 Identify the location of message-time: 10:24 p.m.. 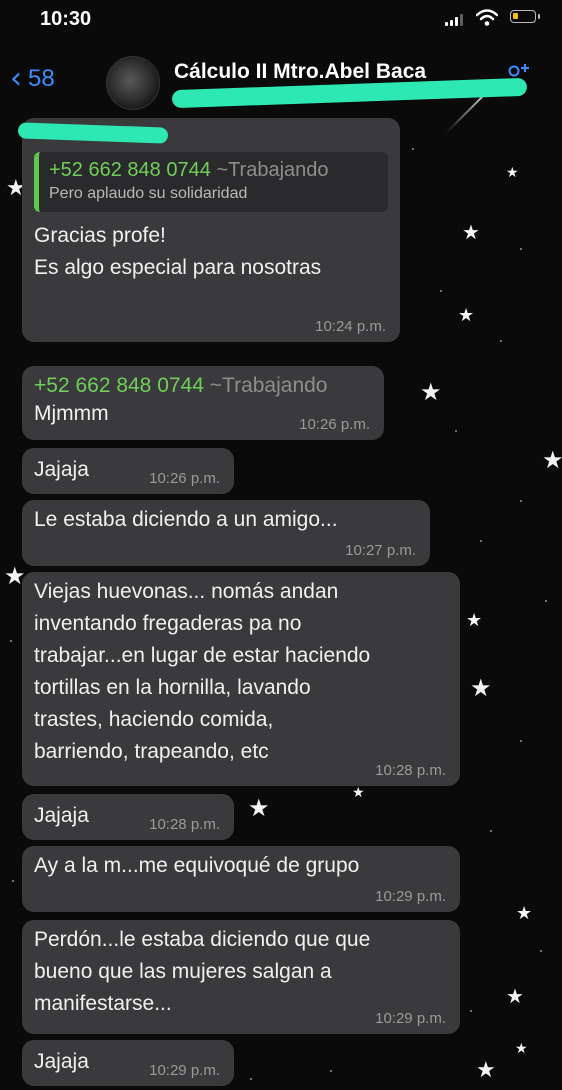
(350, 326).